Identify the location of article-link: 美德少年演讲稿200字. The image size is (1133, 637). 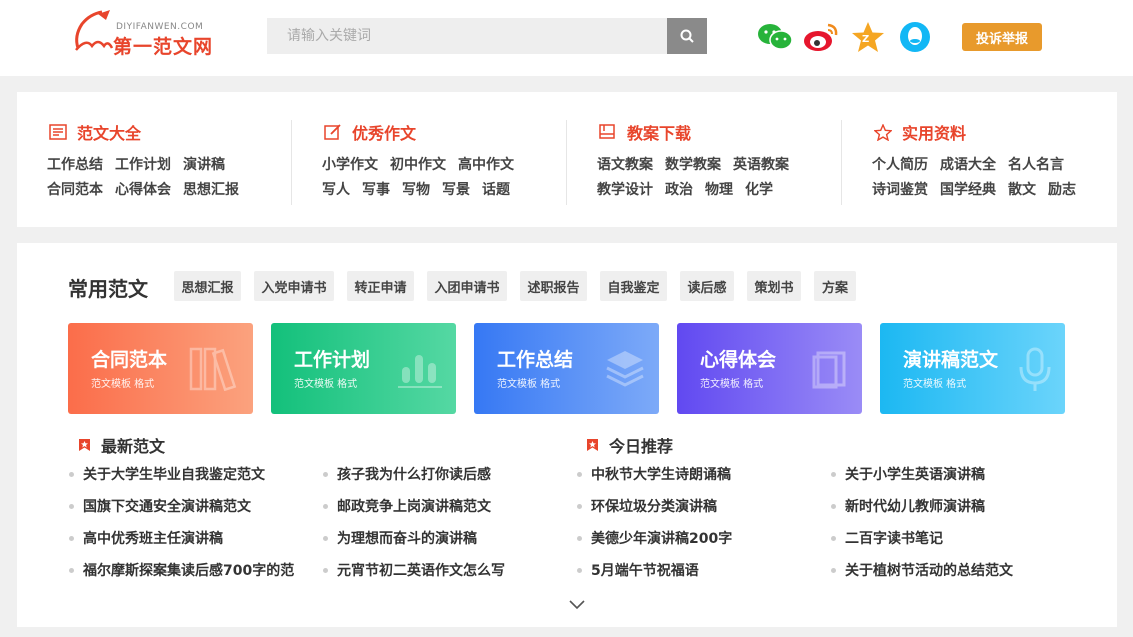
(654, 538).